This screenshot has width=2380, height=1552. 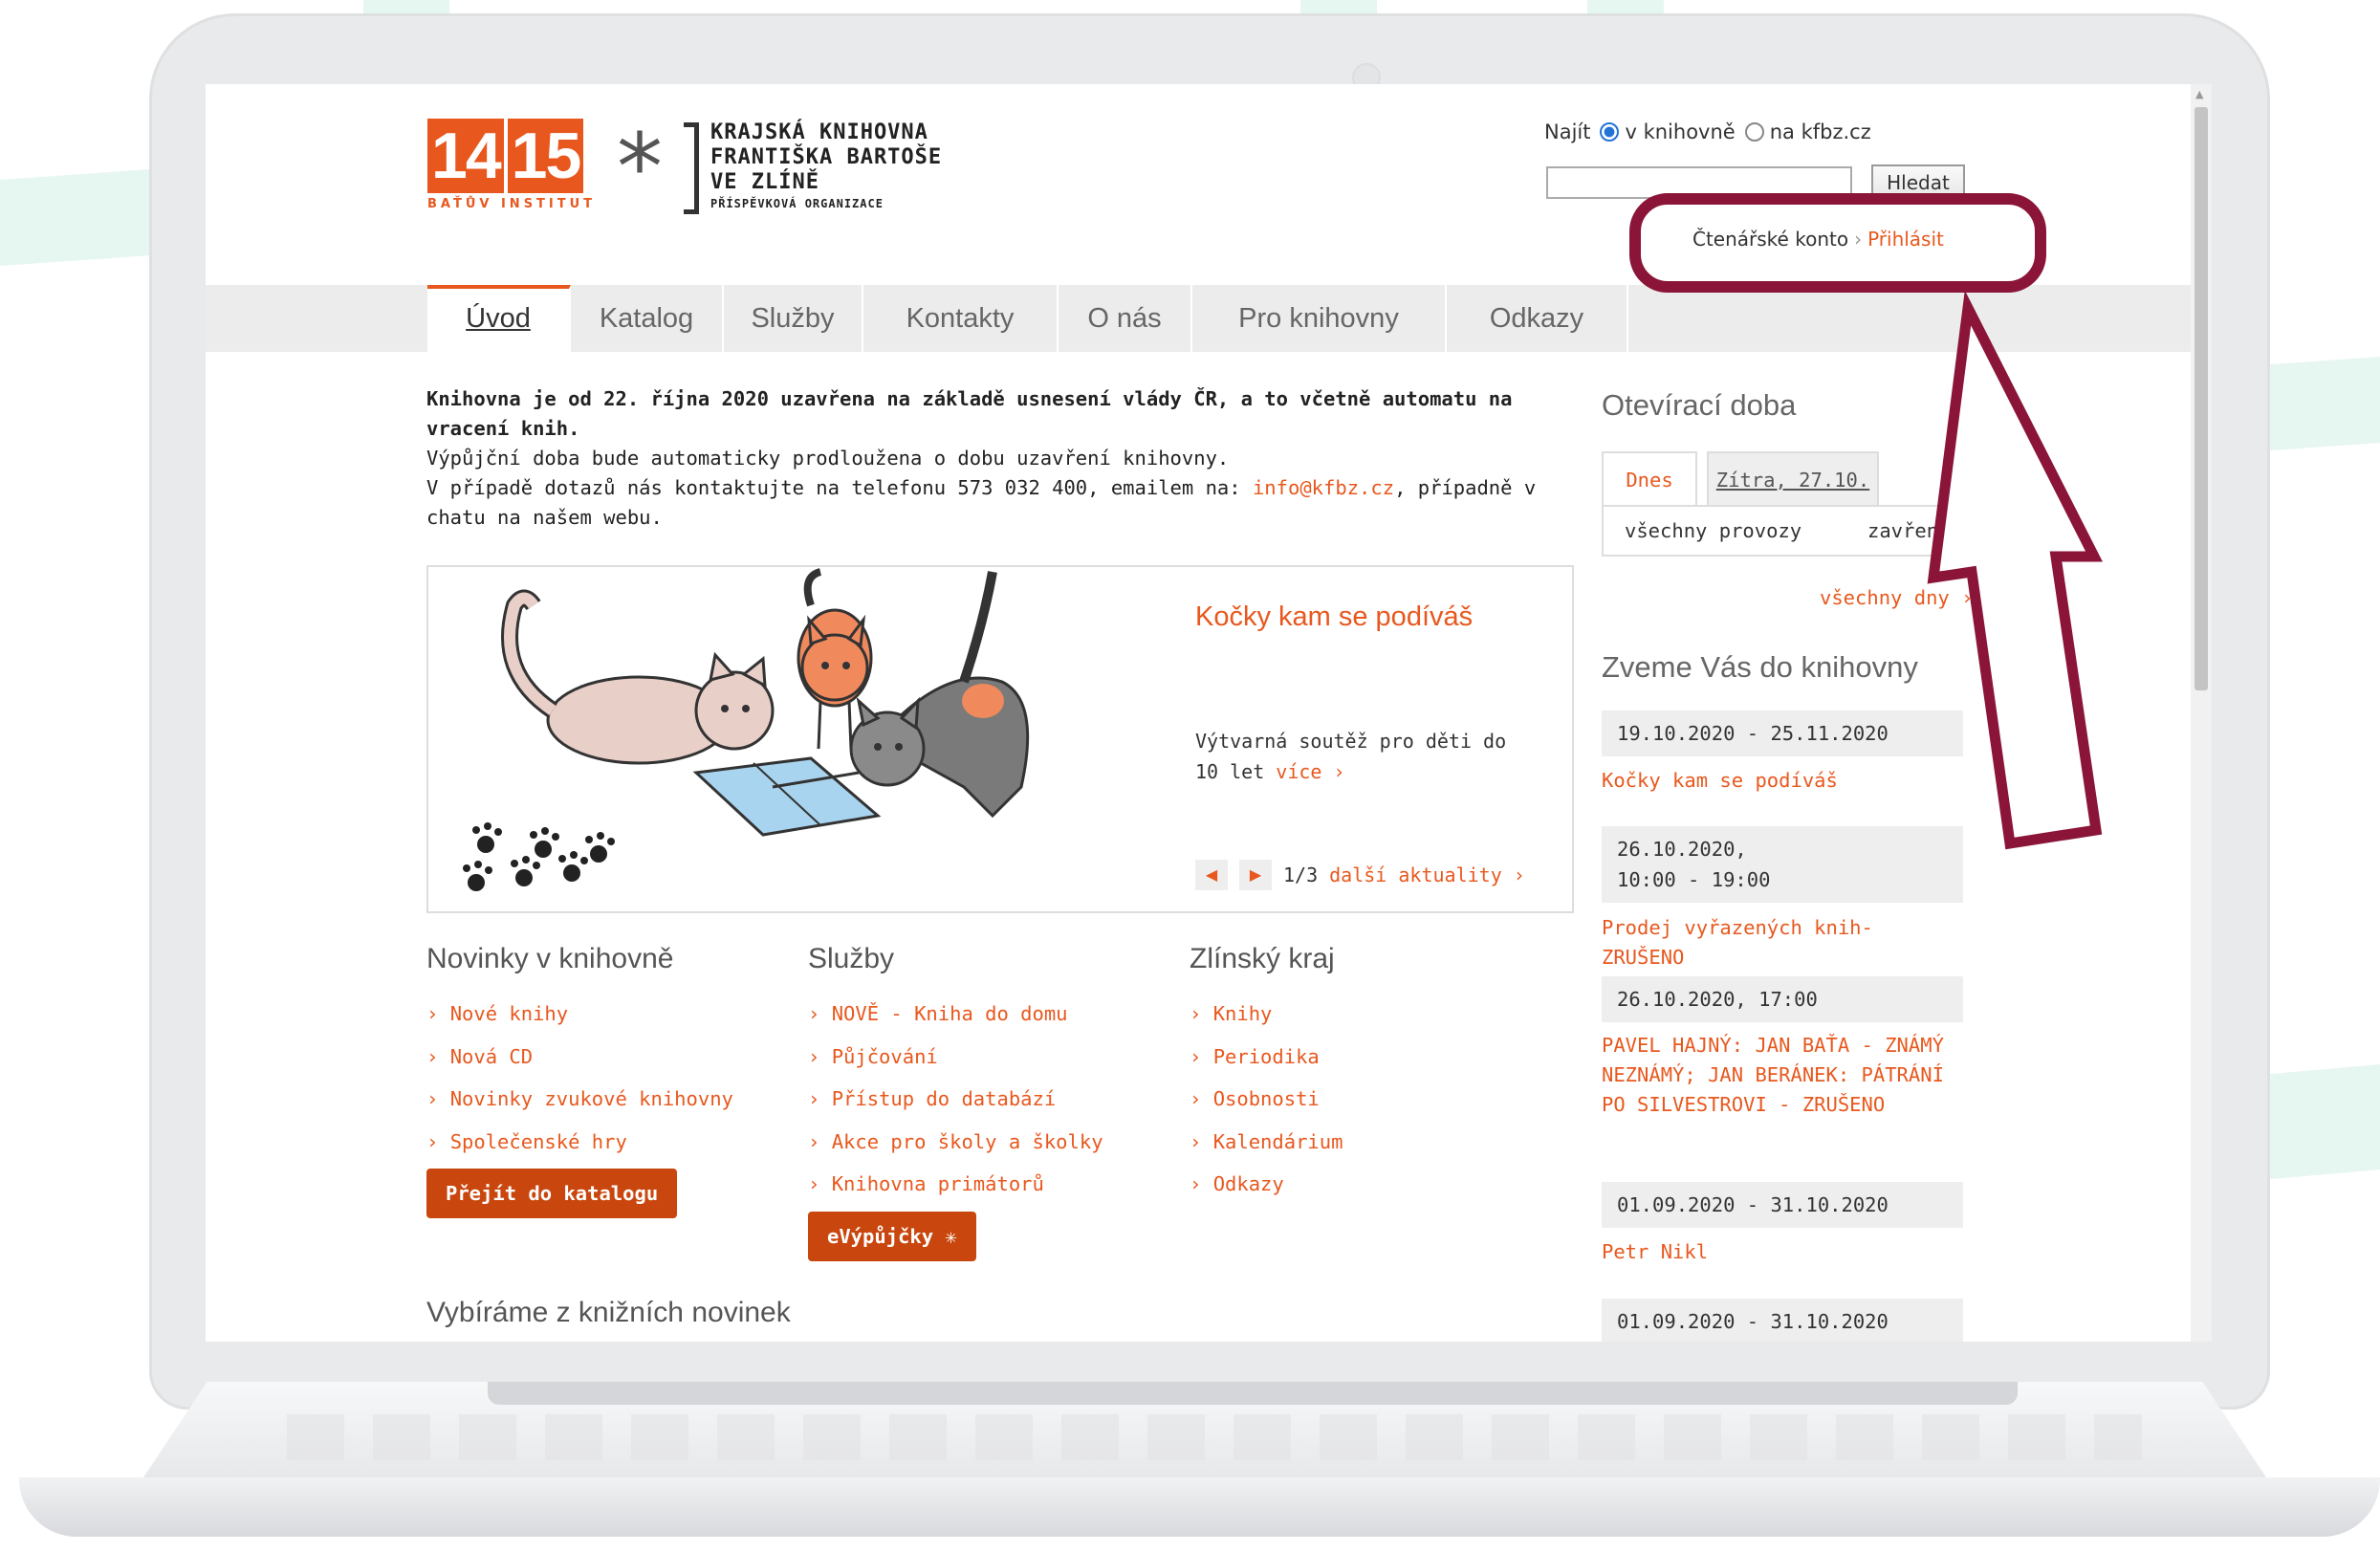 What do you see at coordinates (608, 1142) in the screenshot?
I see `list-item: Společenské hry` at bounding box center [608, 1142].